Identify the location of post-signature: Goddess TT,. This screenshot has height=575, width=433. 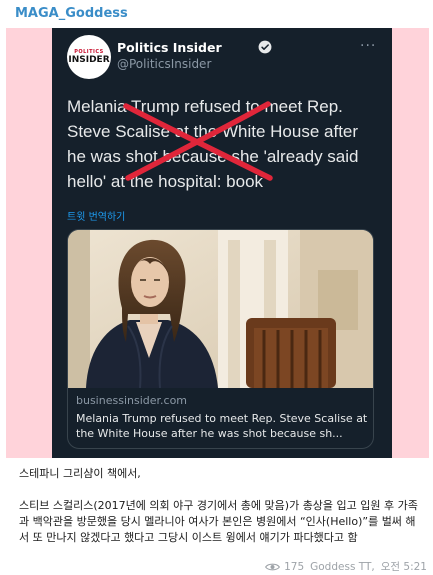
(342, 566).